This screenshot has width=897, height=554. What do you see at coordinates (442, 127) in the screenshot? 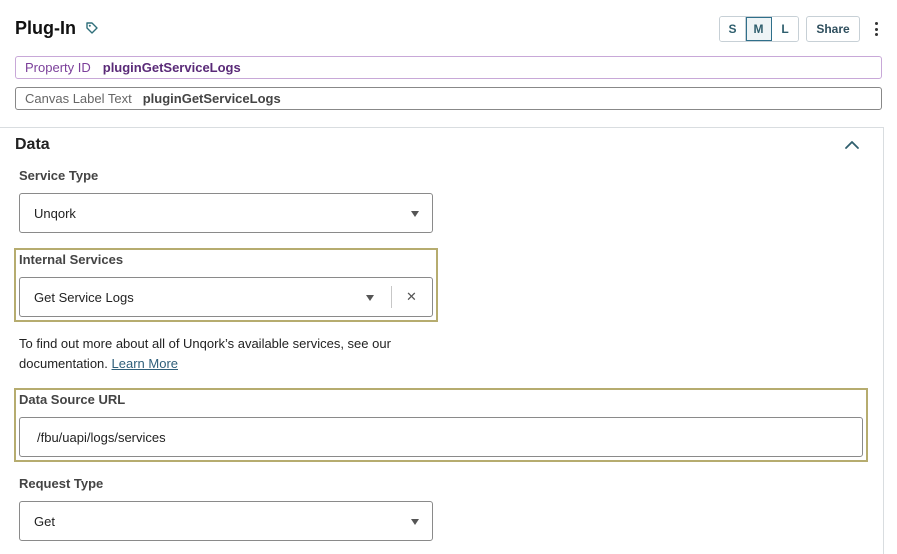
I see `section-divider` at bounding box center [442, 127].